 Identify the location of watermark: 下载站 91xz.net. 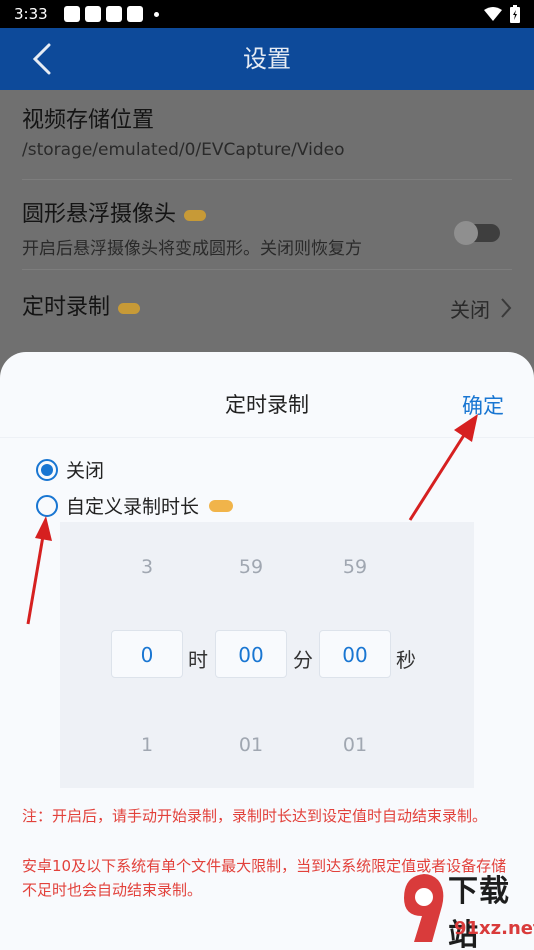
(466, 908).